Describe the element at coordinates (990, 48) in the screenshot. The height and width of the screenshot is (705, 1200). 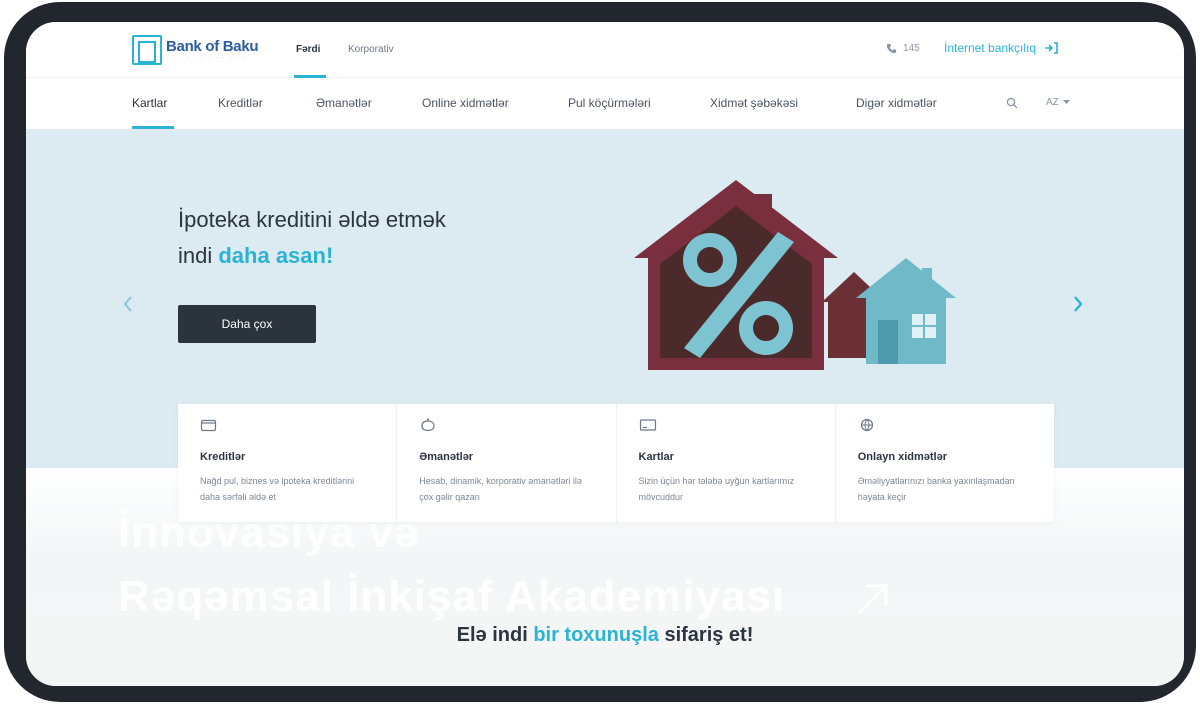
I see `internet-banking-label: İnternet bankçılıq` at that location.